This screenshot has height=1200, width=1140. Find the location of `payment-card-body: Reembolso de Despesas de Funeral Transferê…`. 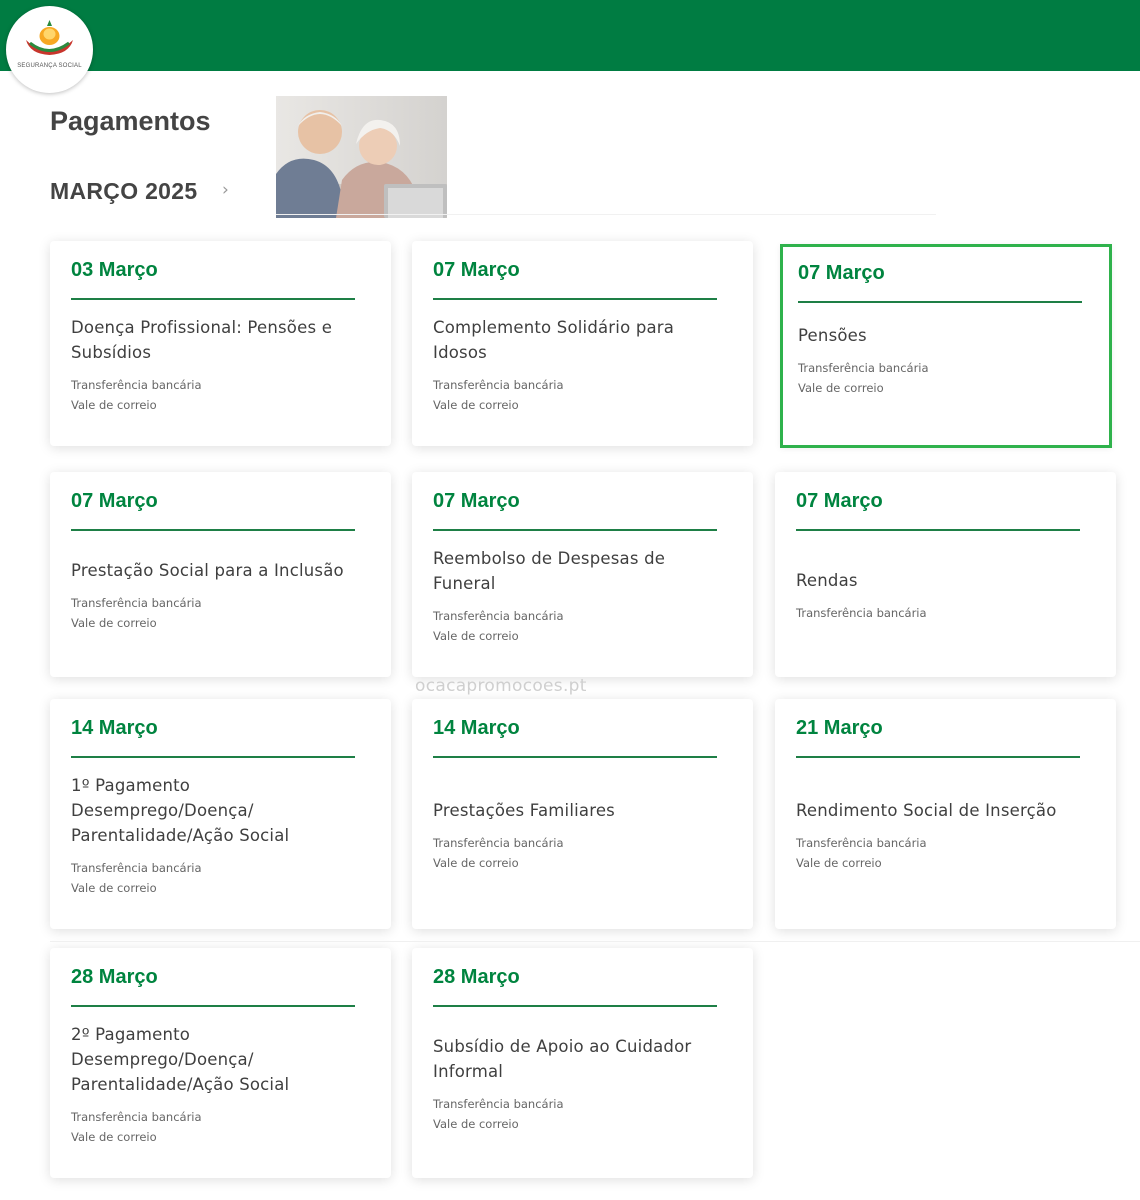

payment-card-body: Reembolso de Despesas de Funeral Transferê… is located at coordinates (583, 595).